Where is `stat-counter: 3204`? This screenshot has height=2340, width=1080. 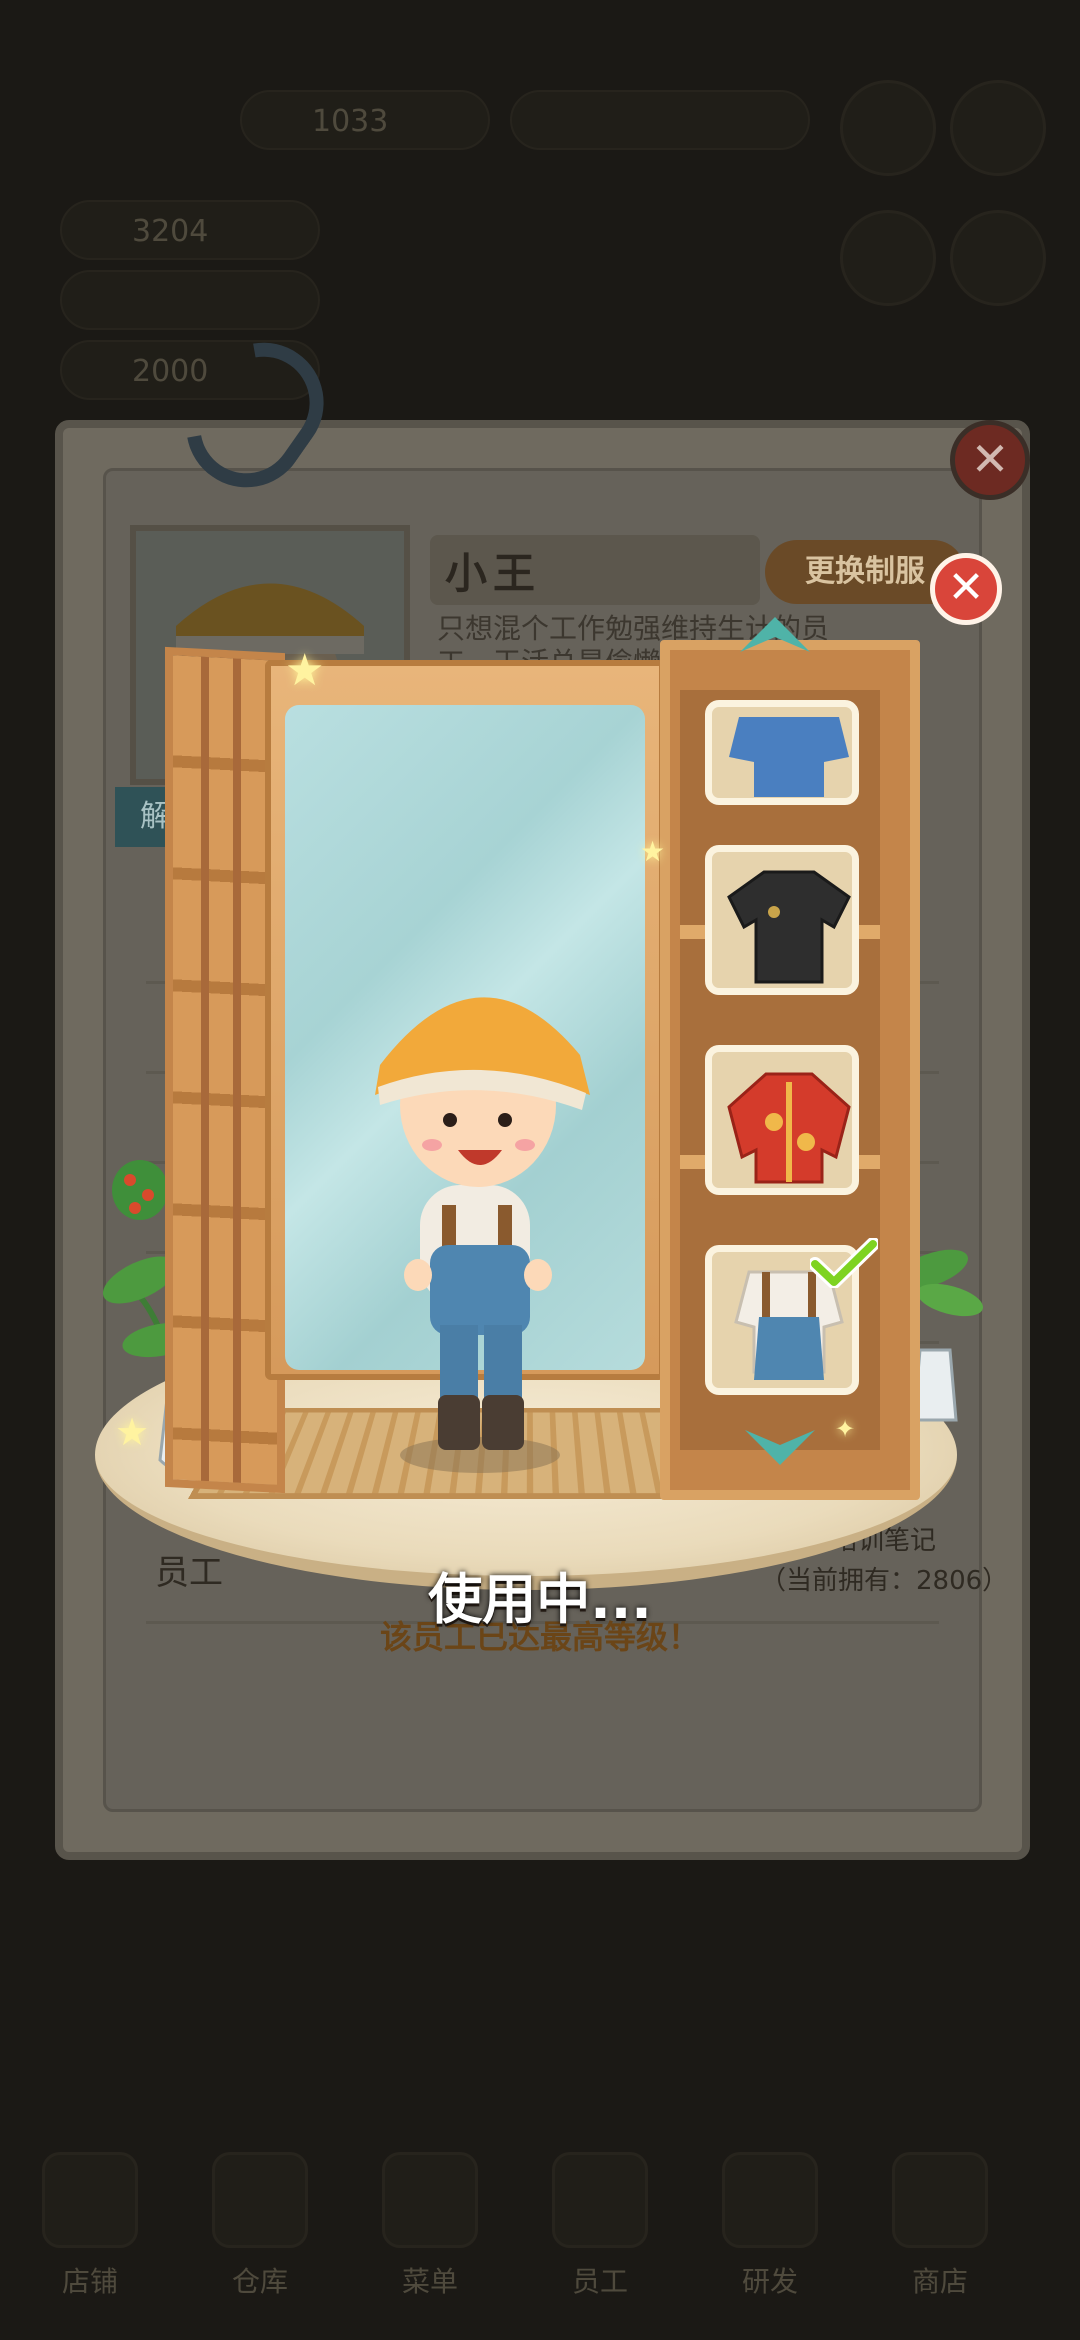
stat-counter: 3204 is located at coordinates (190, 230).